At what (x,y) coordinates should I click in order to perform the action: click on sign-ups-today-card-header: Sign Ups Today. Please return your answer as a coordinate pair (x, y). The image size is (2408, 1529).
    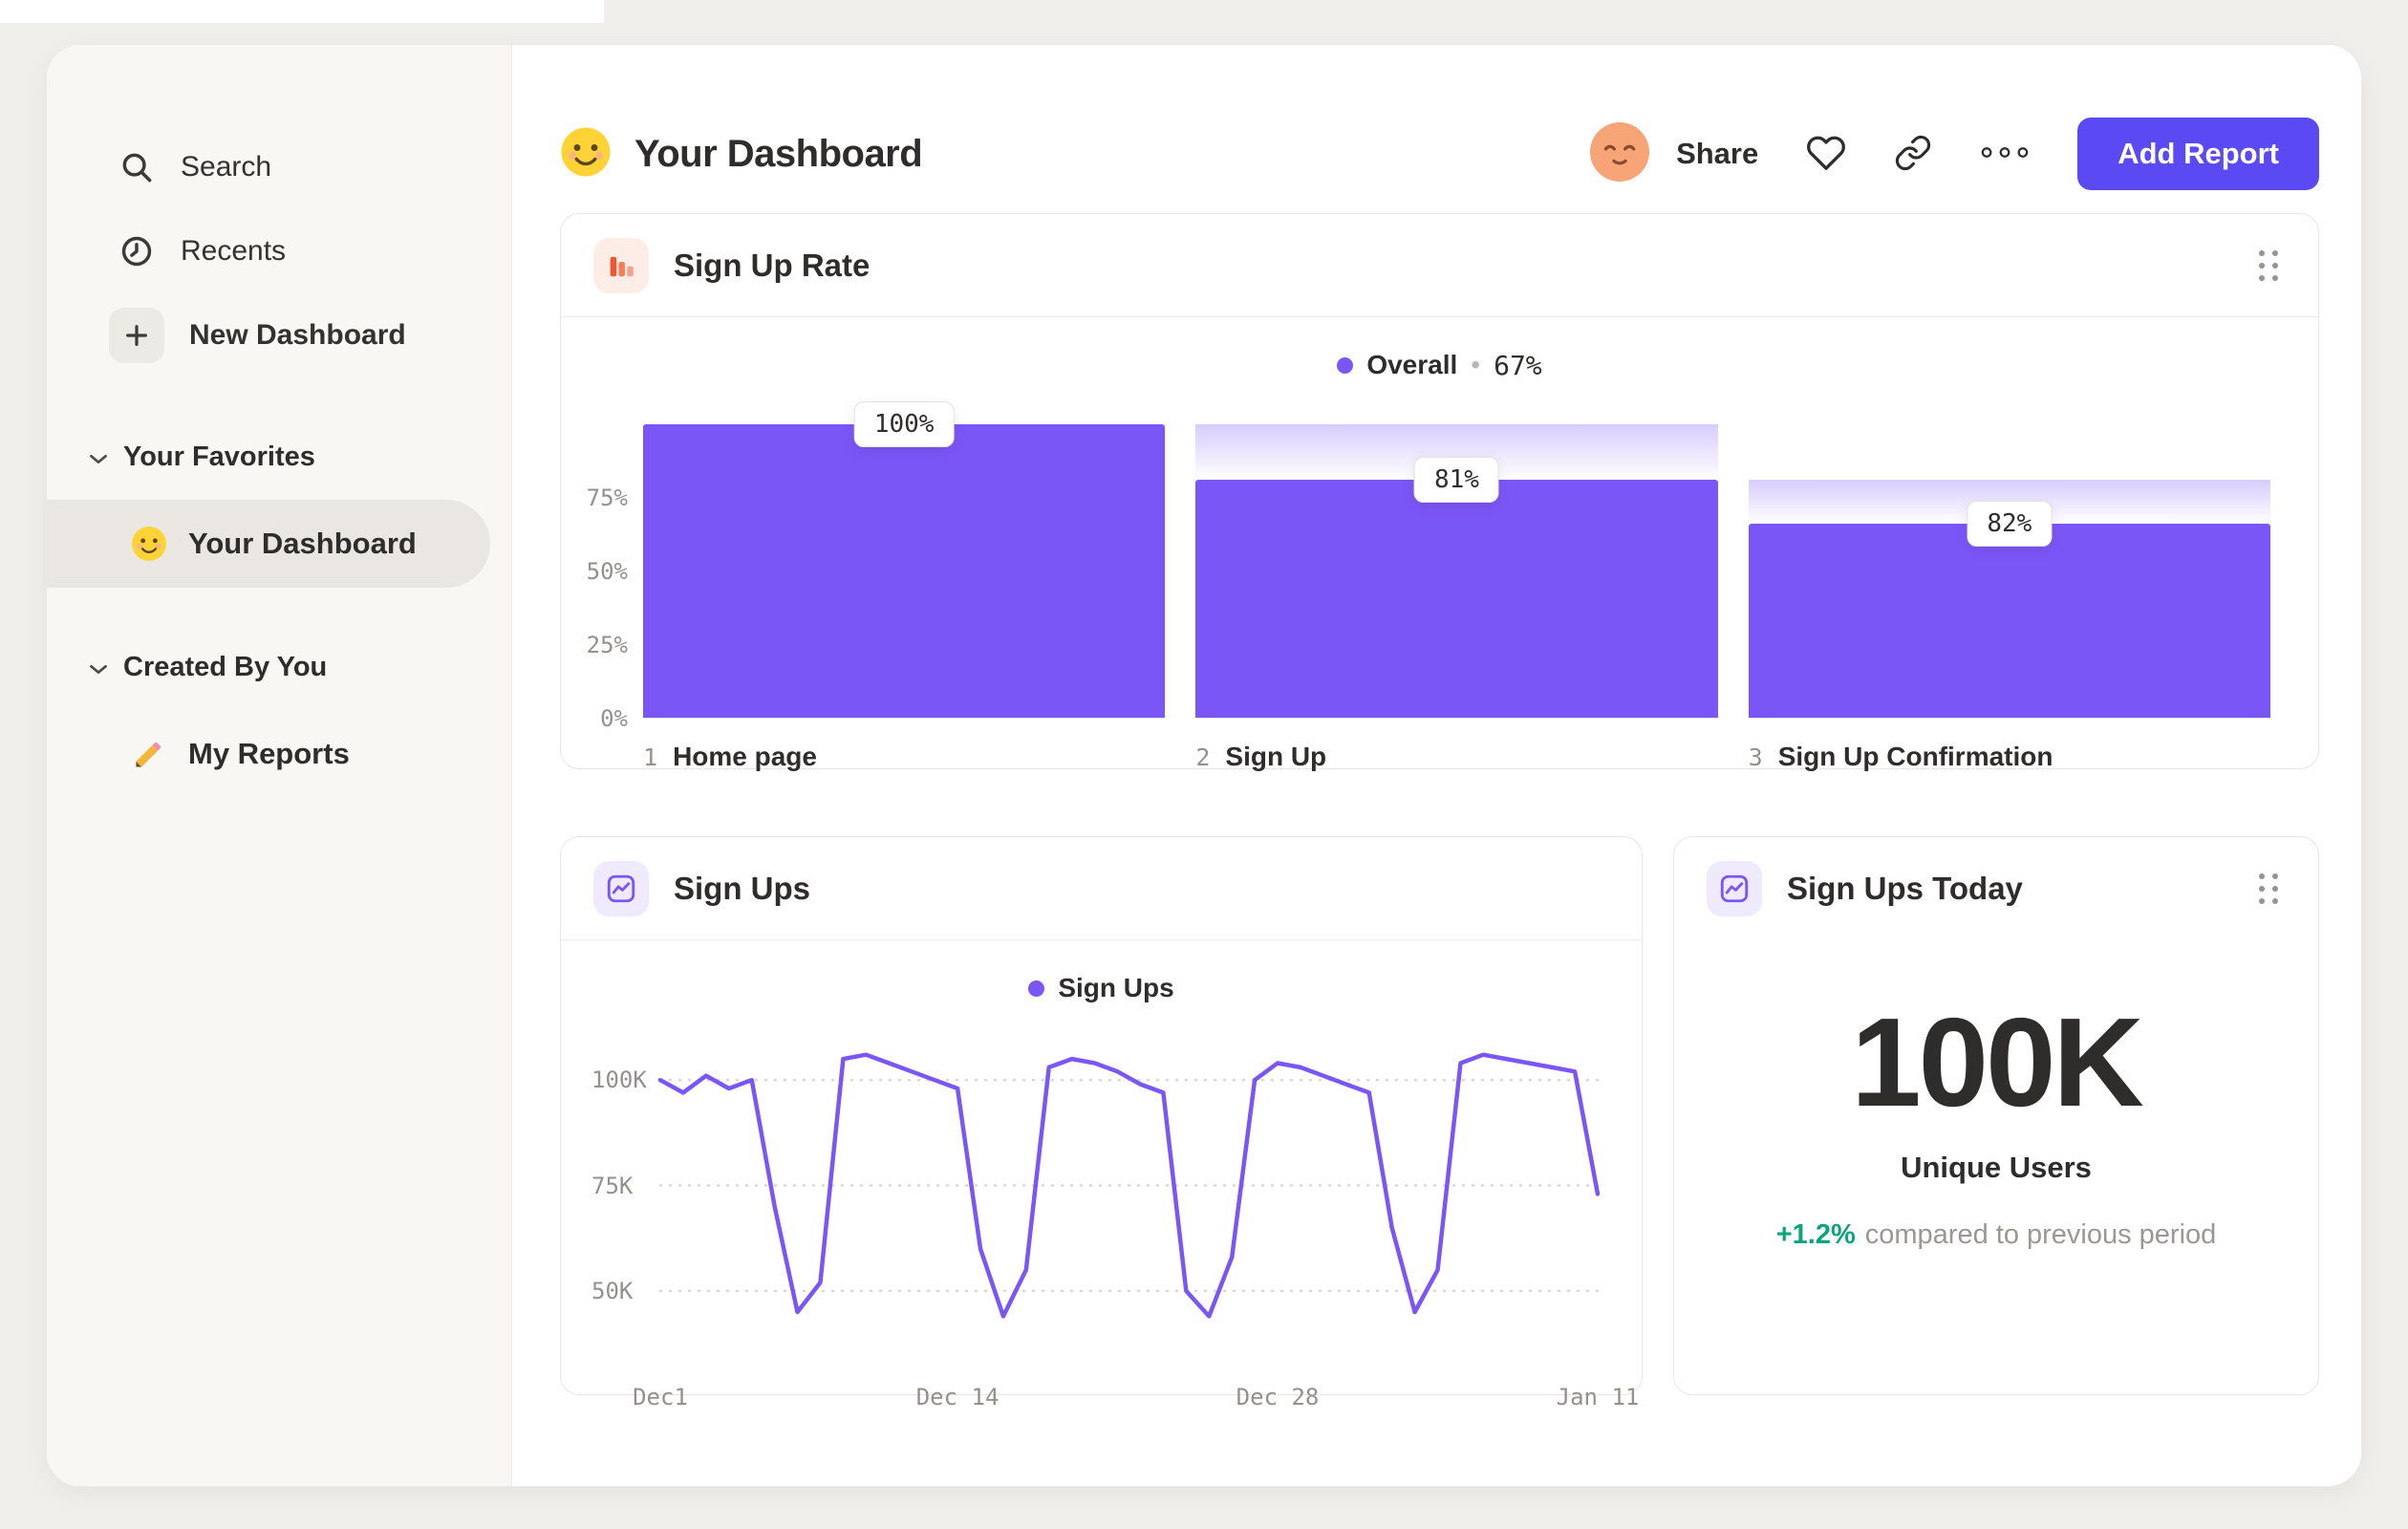
    Looking at the image, I should click on (1996, 888).